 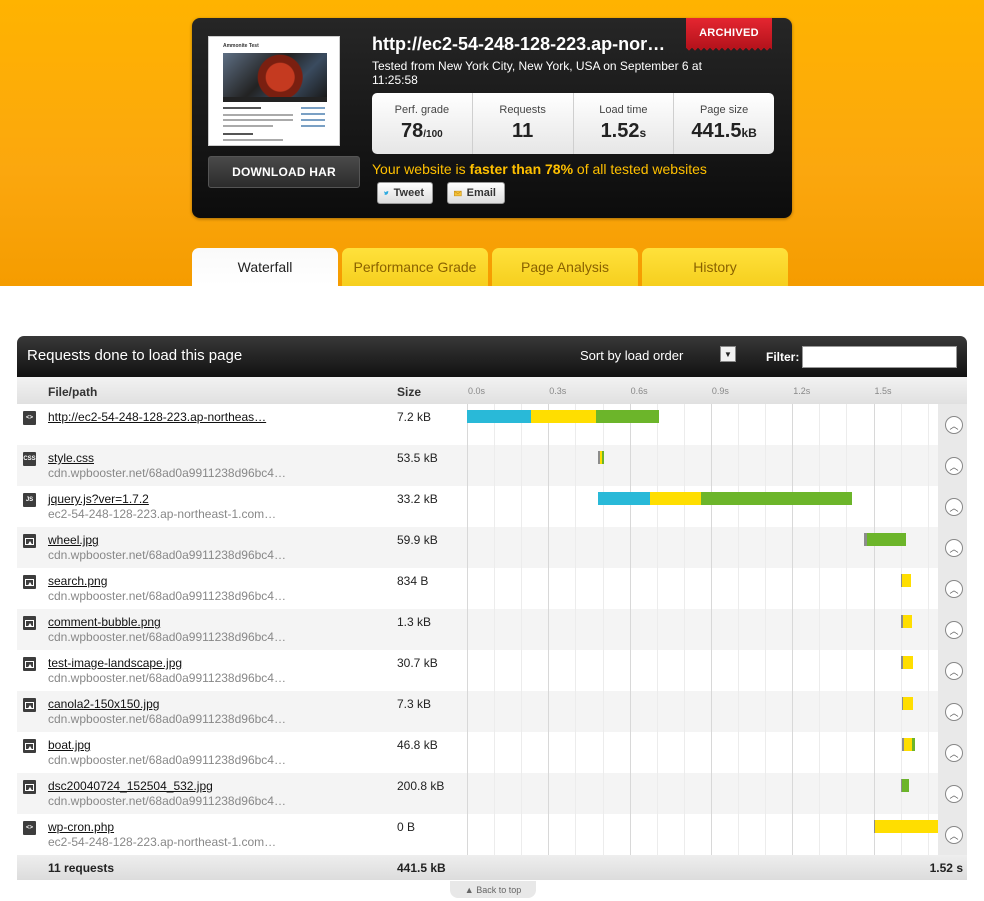 I want to click on request-size: 33.2 kB, so click(x=417, y=499).